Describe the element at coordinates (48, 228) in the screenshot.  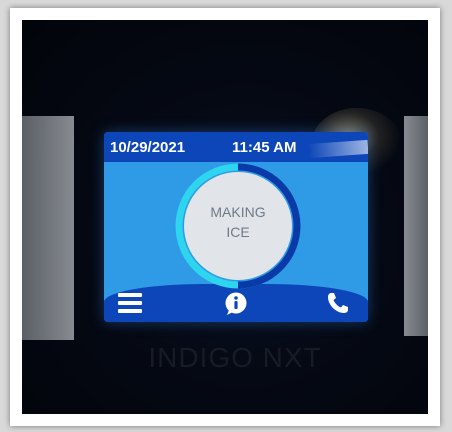
I see `background-left` at that location.